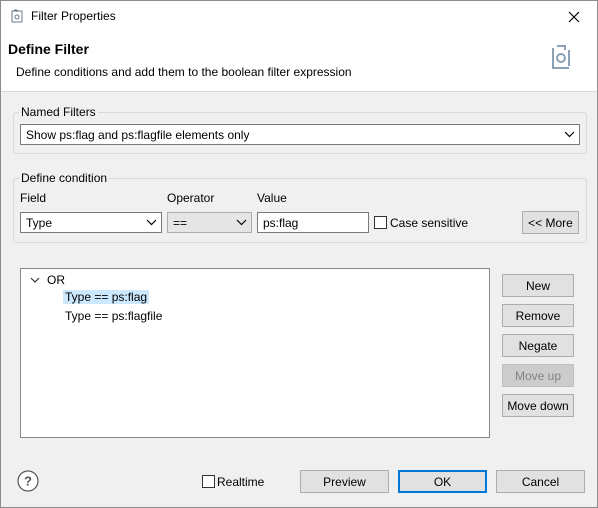 The width and height of the screenshot is (598, 508). I want to click on field-select: Type, so click(91, 222).